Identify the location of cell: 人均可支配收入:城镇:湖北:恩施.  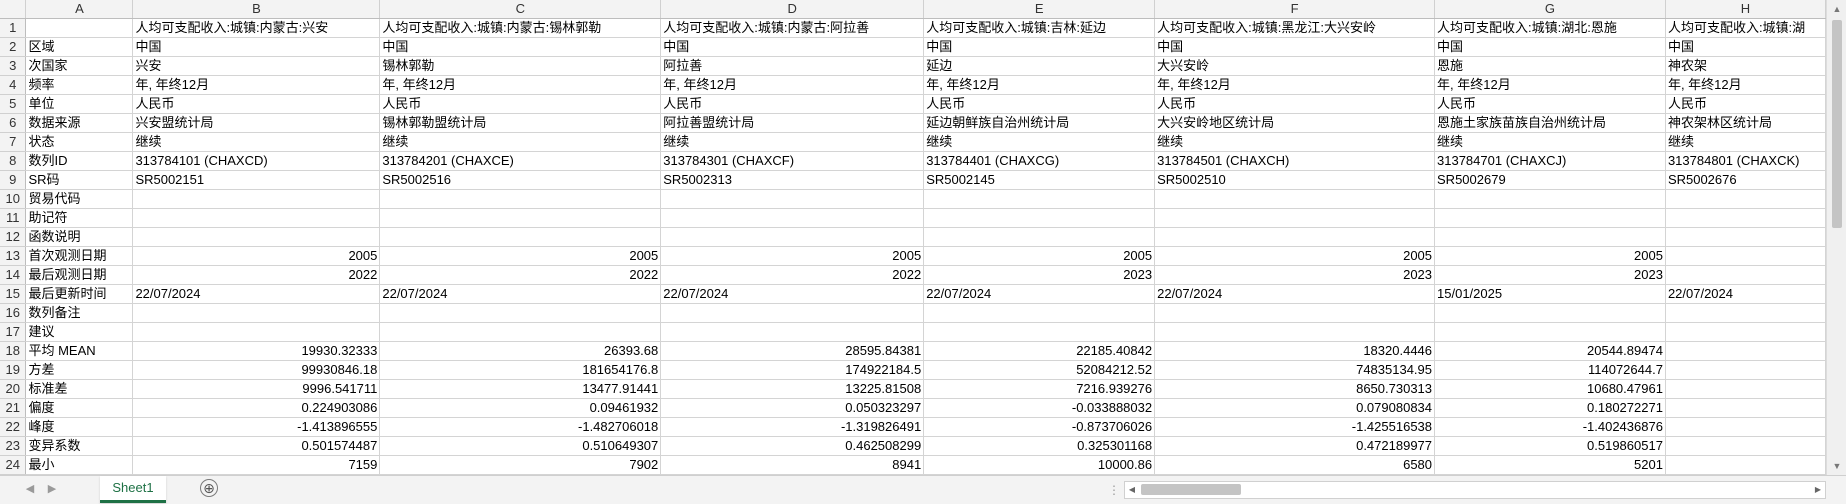
(1550, 28).